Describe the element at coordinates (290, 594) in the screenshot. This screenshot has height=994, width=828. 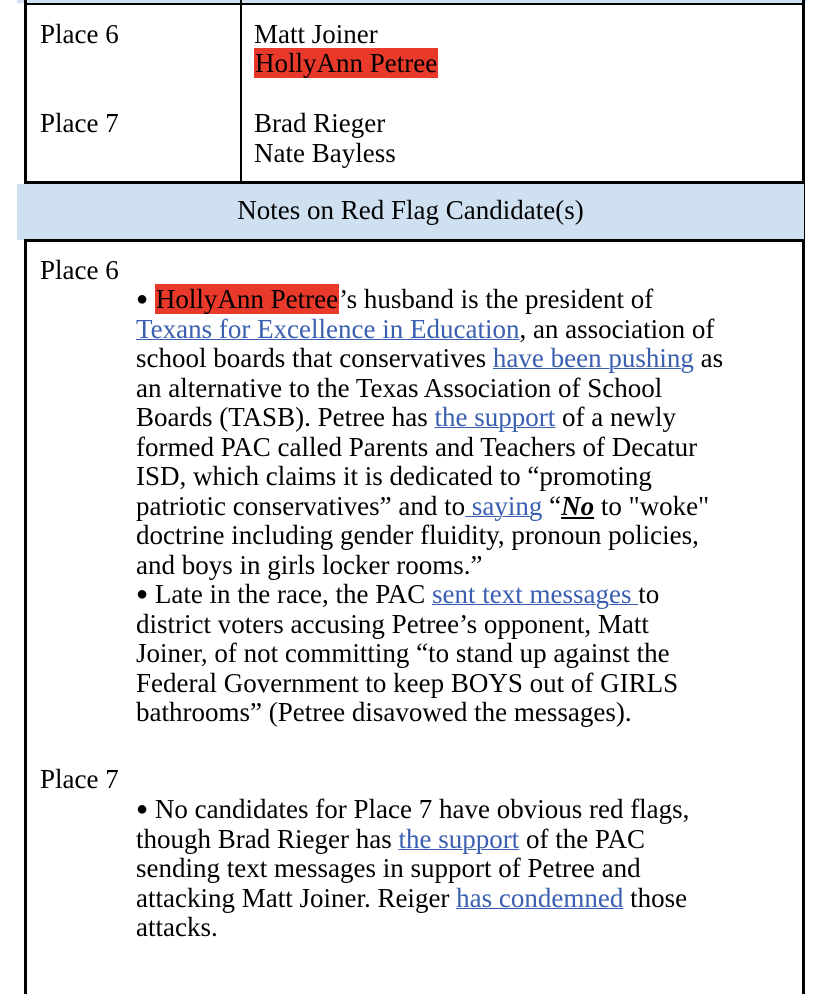
I see `text: Late in the race, the PAC` at that location.